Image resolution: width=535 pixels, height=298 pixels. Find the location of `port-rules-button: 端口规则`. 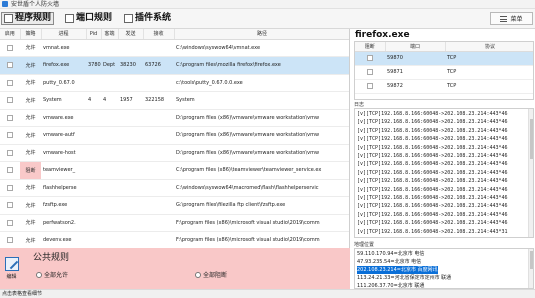

port-rules-button: 端口规则 is located at coordinates (88, 18).